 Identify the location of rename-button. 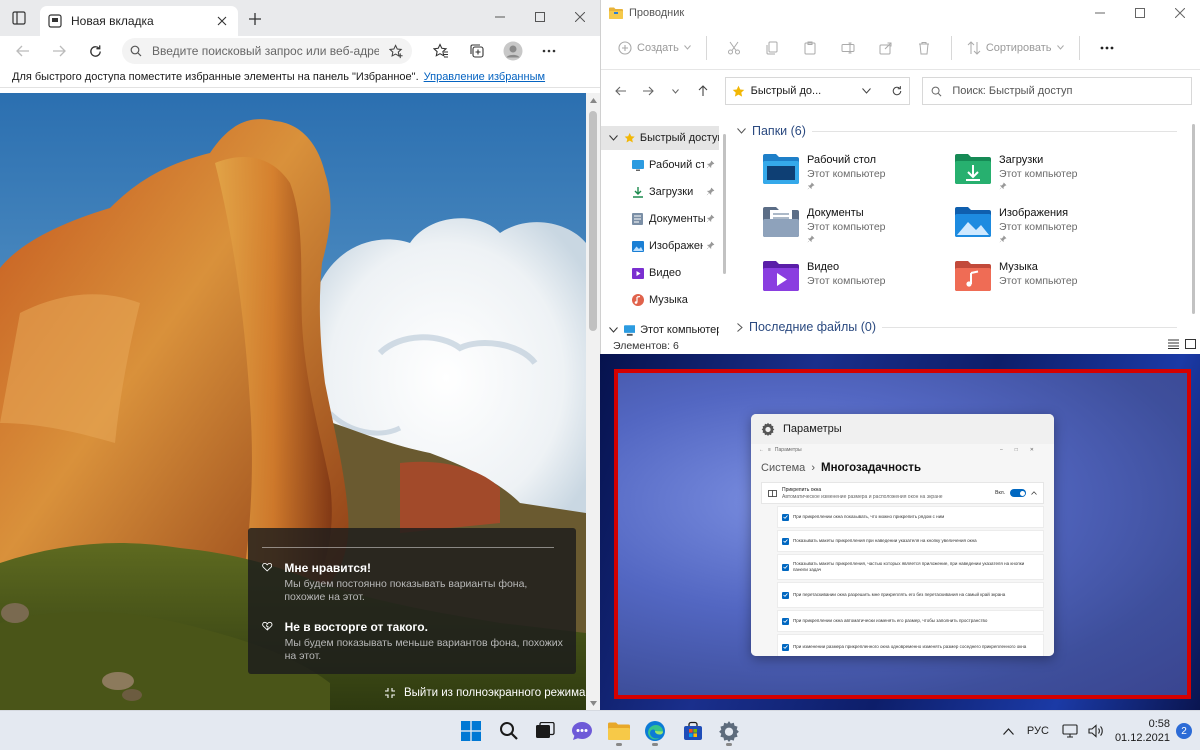
(848, 48).